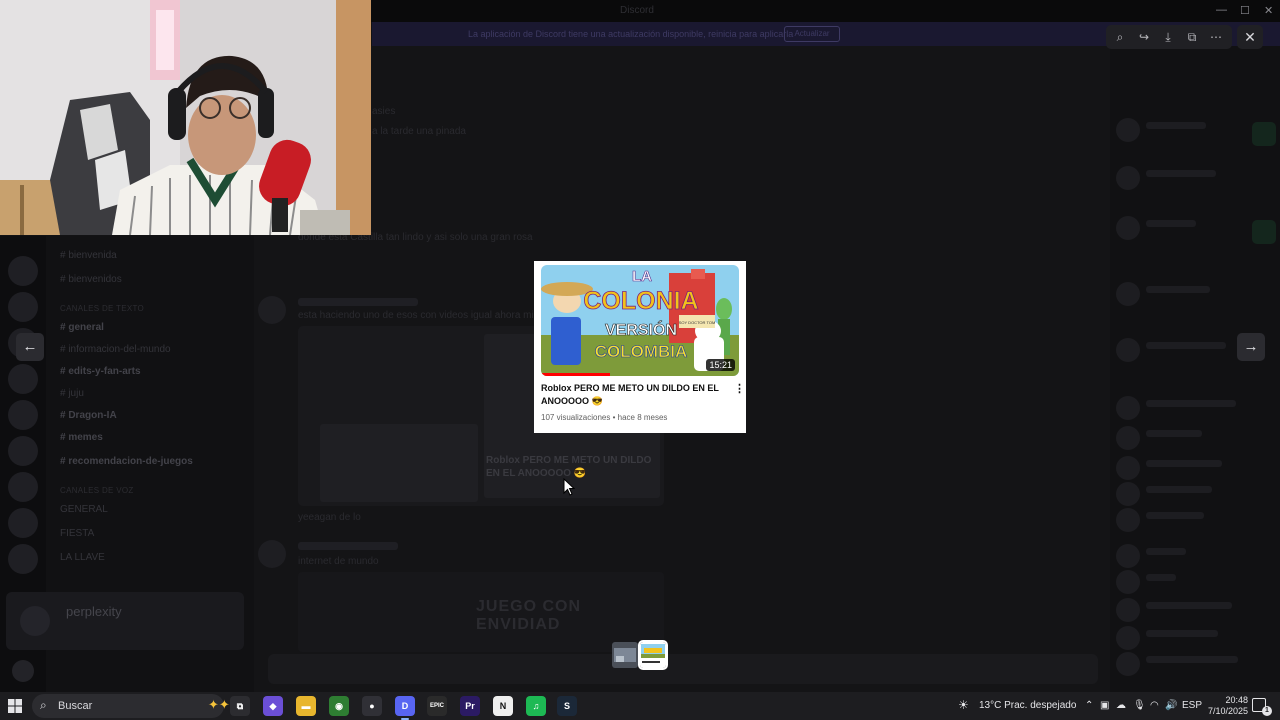 This screenshot has height=720, width=1280. I want to click on epic-games-icon: EPIC, so click(437, 706).